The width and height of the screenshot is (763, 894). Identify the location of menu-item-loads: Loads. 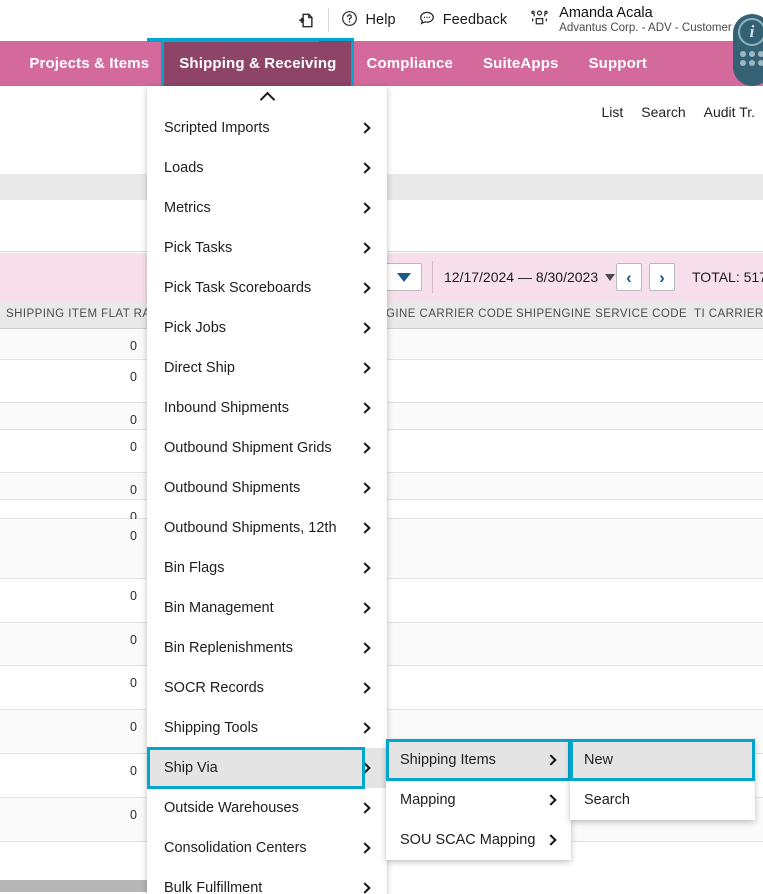
(267, 168).